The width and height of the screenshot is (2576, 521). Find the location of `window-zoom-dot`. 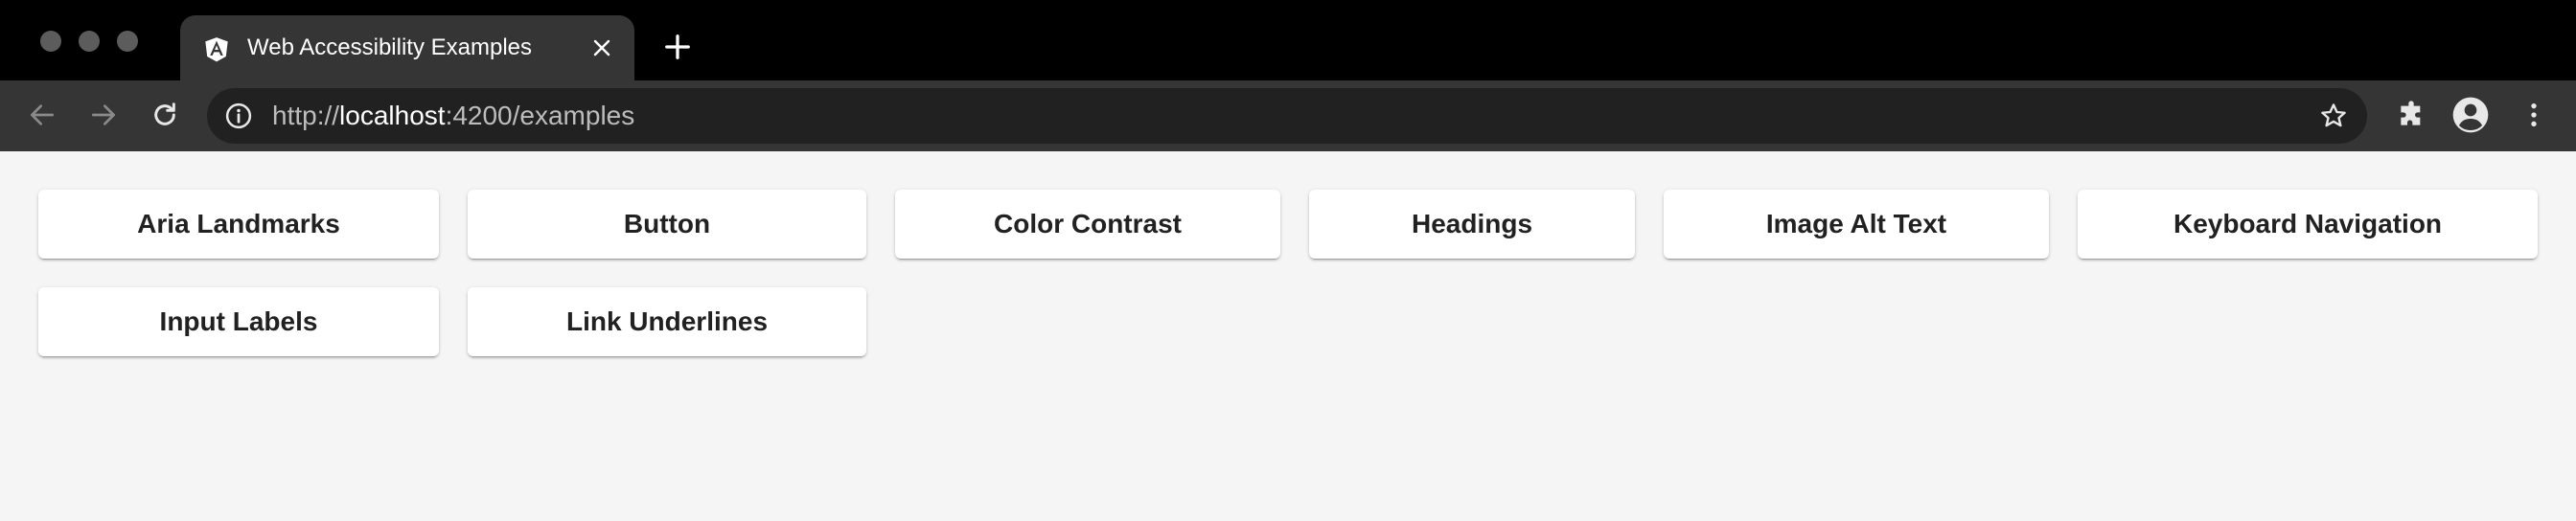

window-zoom-dot is located at coordinates (127, 41).